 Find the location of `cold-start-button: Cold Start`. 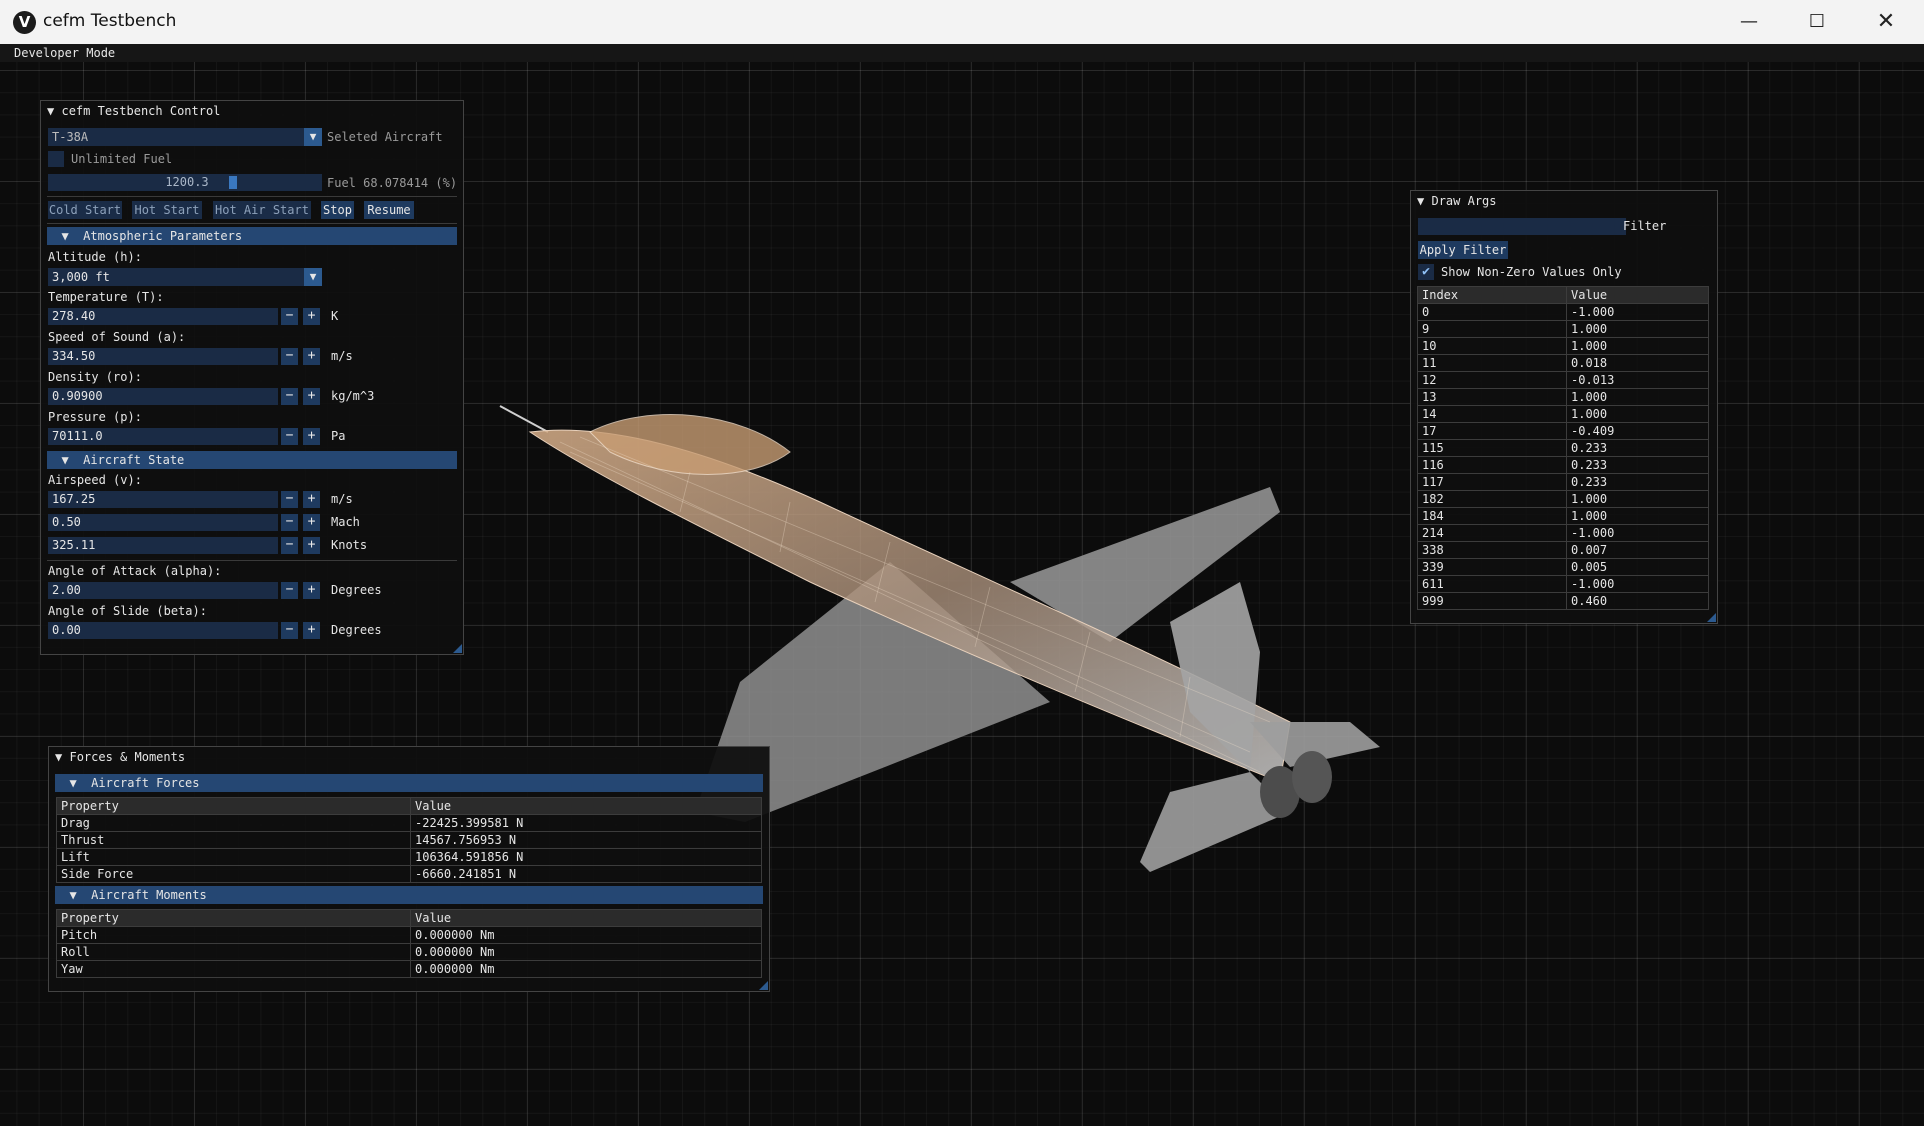

cold-start-button: Cold Start is located at coordinates (85, 210).